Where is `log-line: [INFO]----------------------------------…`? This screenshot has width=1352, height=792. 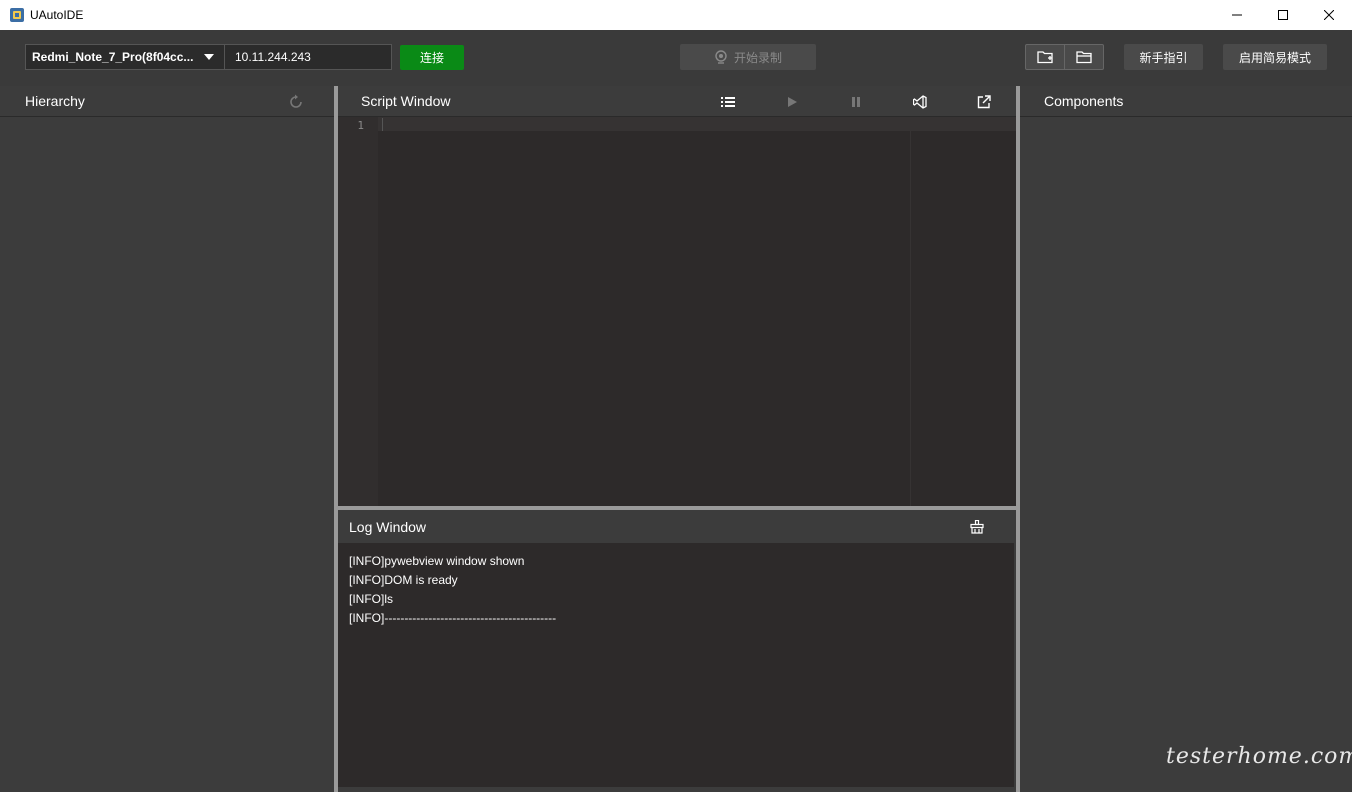
log-line: [INFO]----------------------------------… is located at coordinates (453, 618).